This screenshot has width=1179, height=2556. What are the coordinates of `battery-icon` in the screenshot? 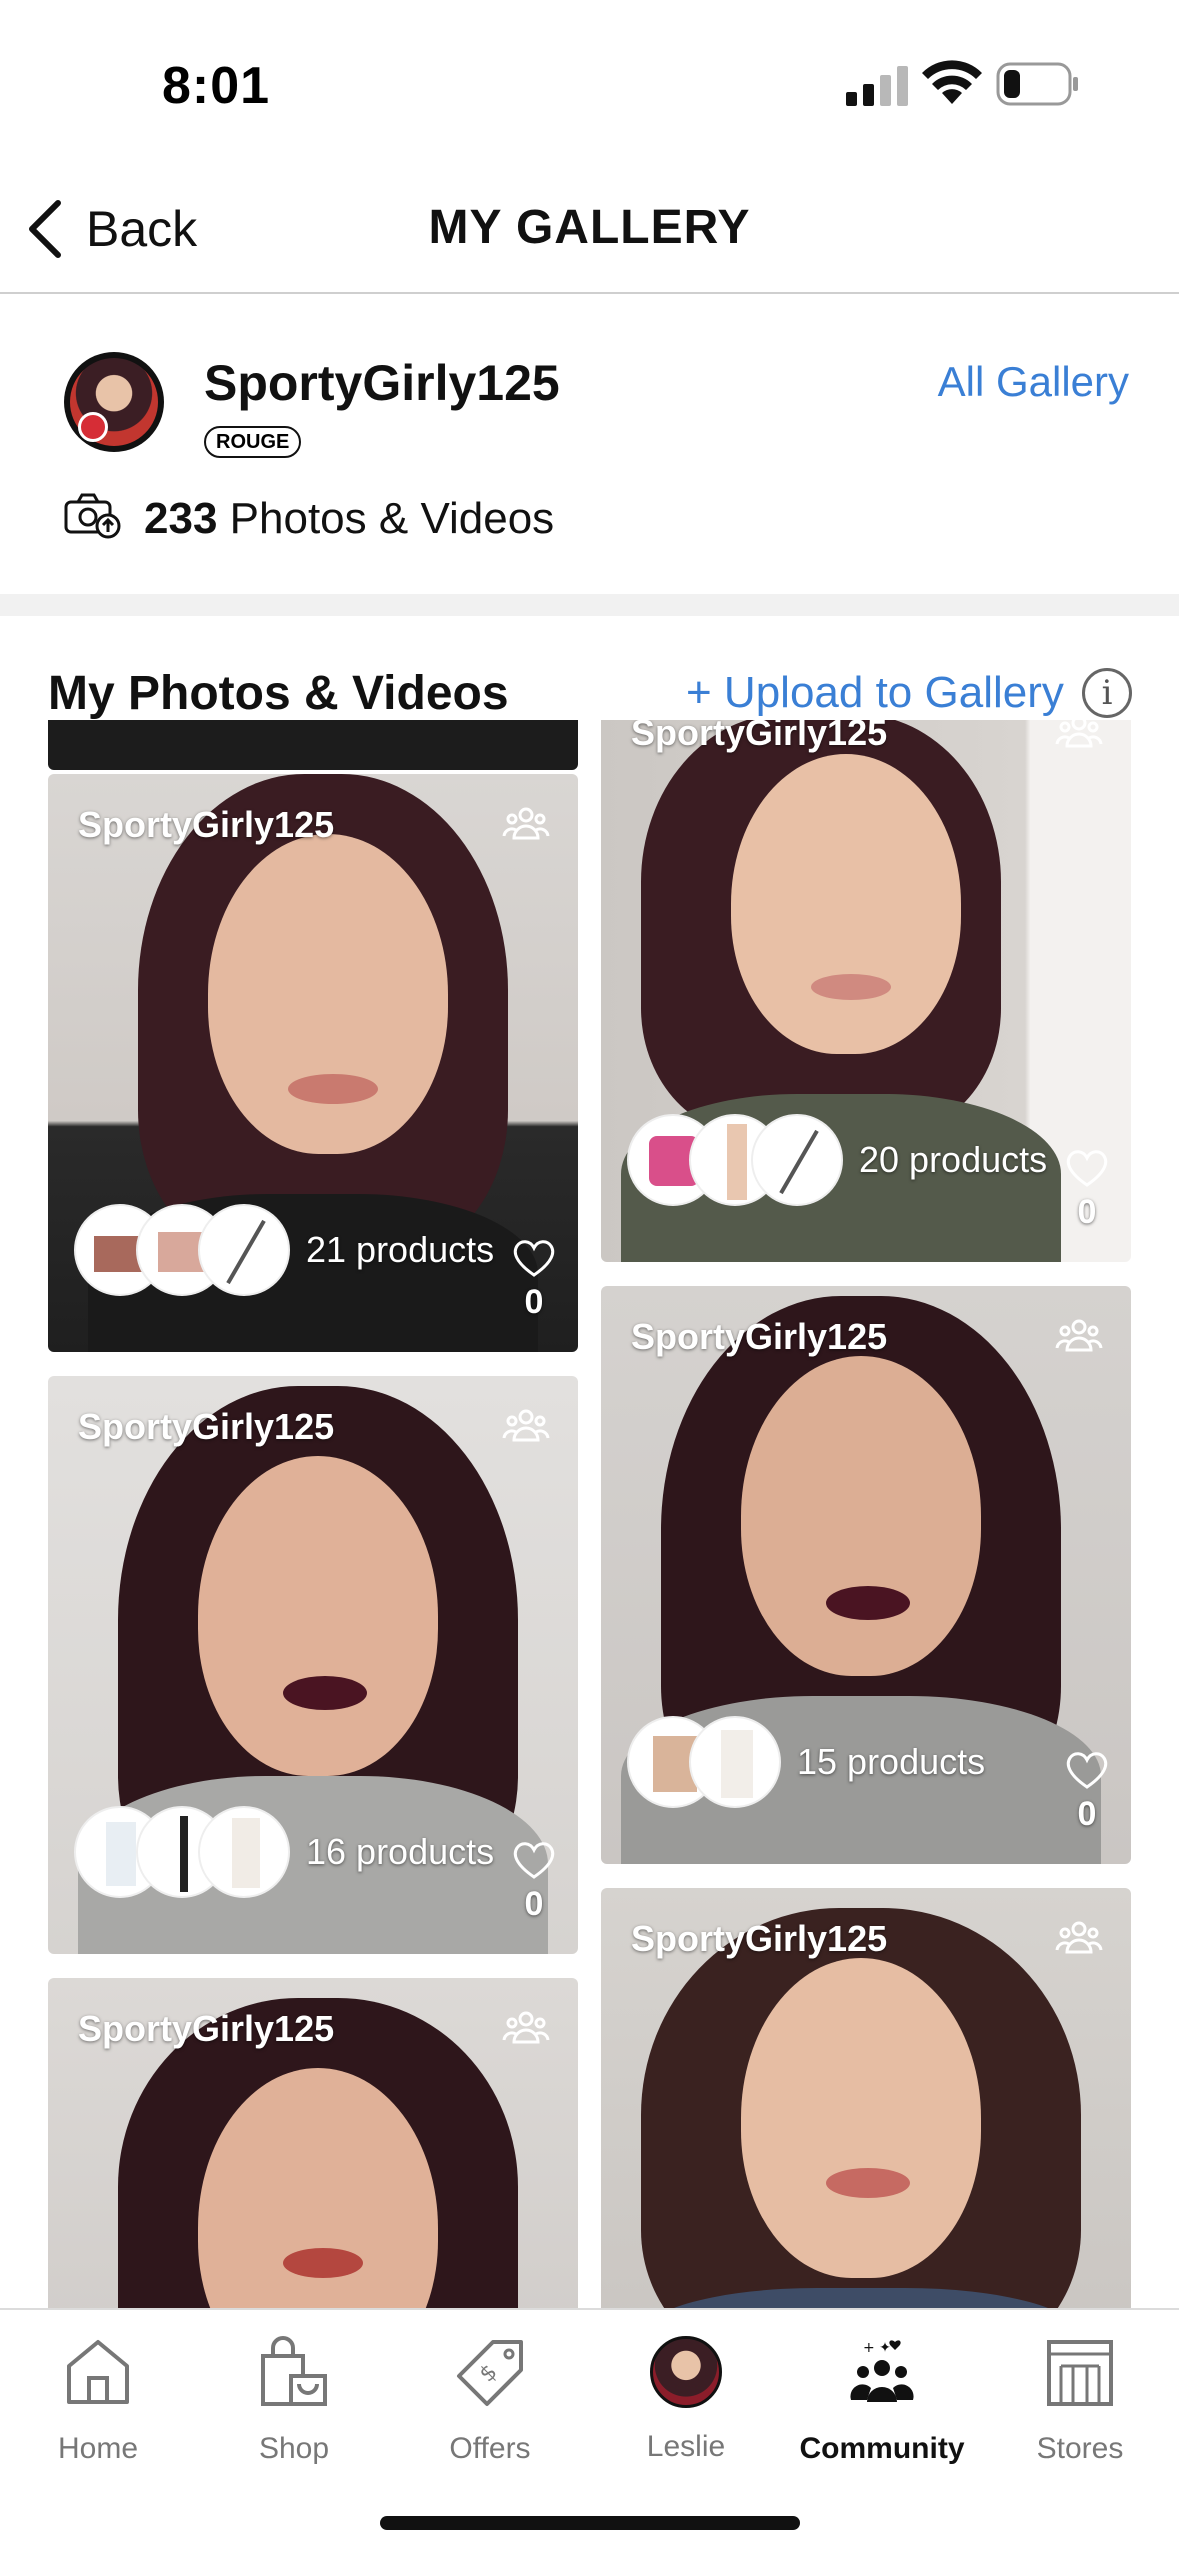 It's located at (1037, 84).